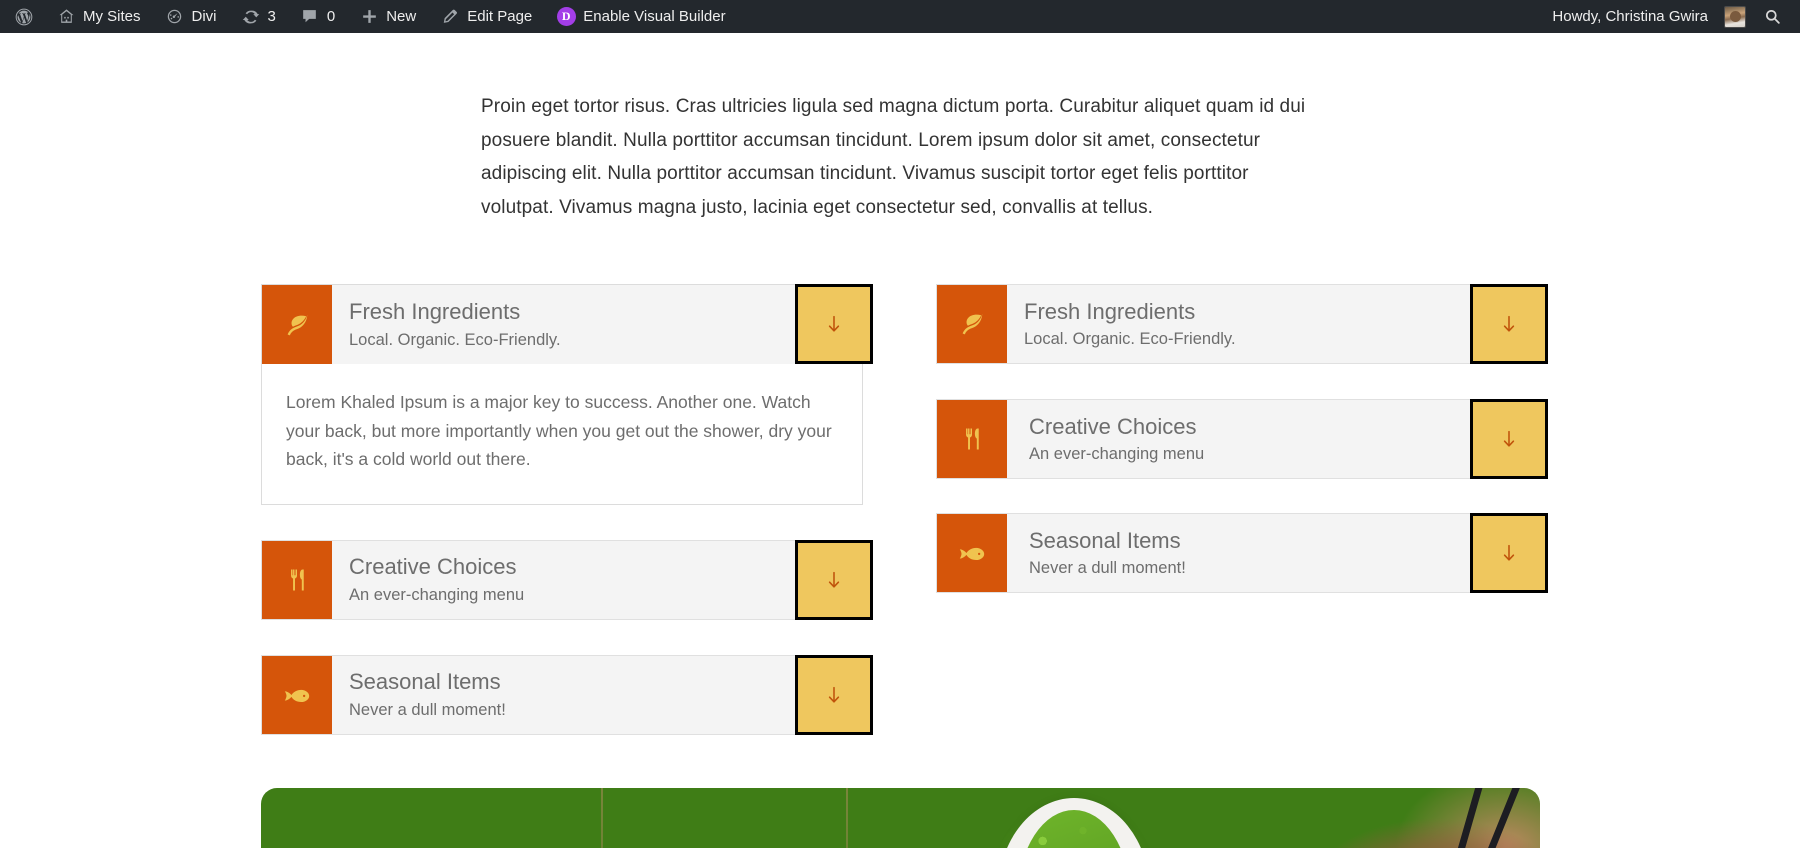 Image resolution: width=1800 pixels, height=848 pixels. Describe the element at coordinates (310, 17) in the screenshot. I see `comment-bubble-icon` at that location.